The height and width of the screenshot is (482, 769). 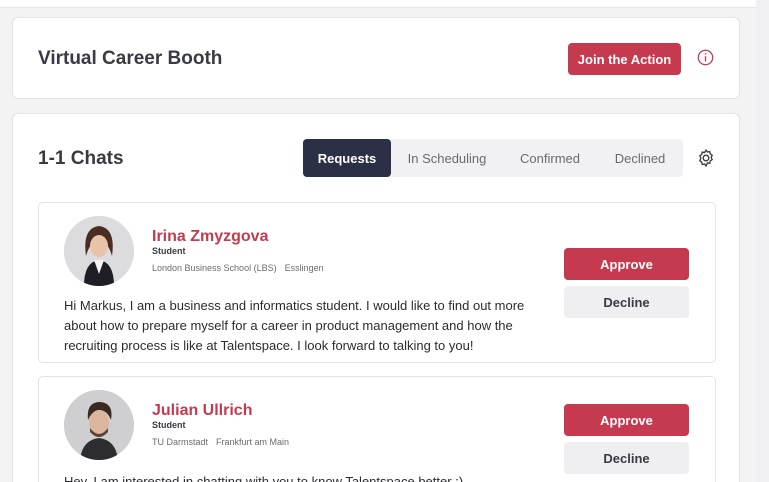 I want to click on top-border, so click(x=384, y=4).